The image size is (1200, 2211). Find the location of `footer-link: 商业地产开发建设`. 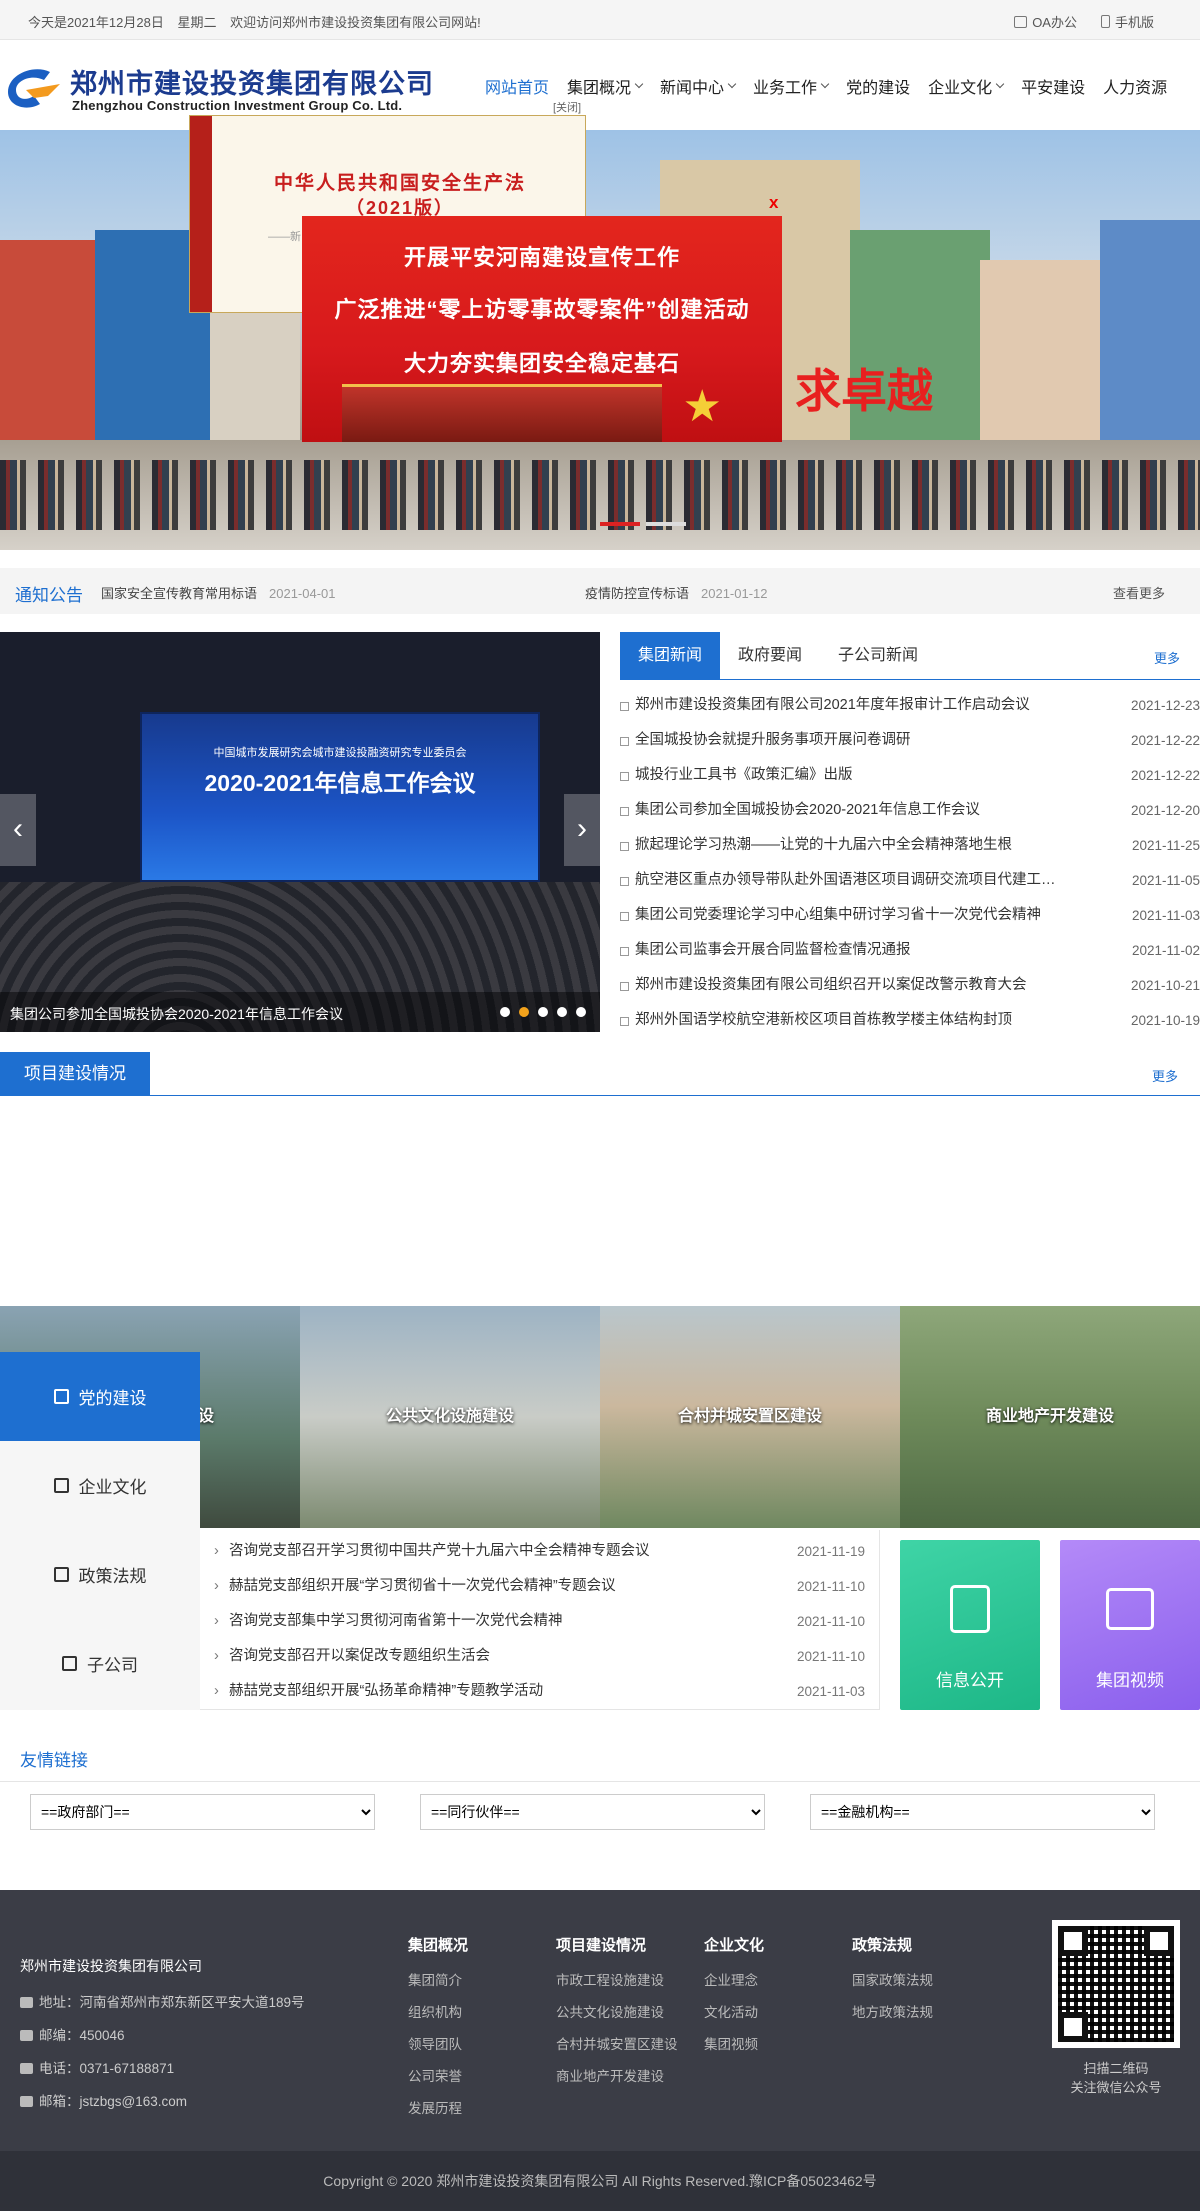

footer-link: 商业地产开发建设 is located at coordinates (617, 2077).